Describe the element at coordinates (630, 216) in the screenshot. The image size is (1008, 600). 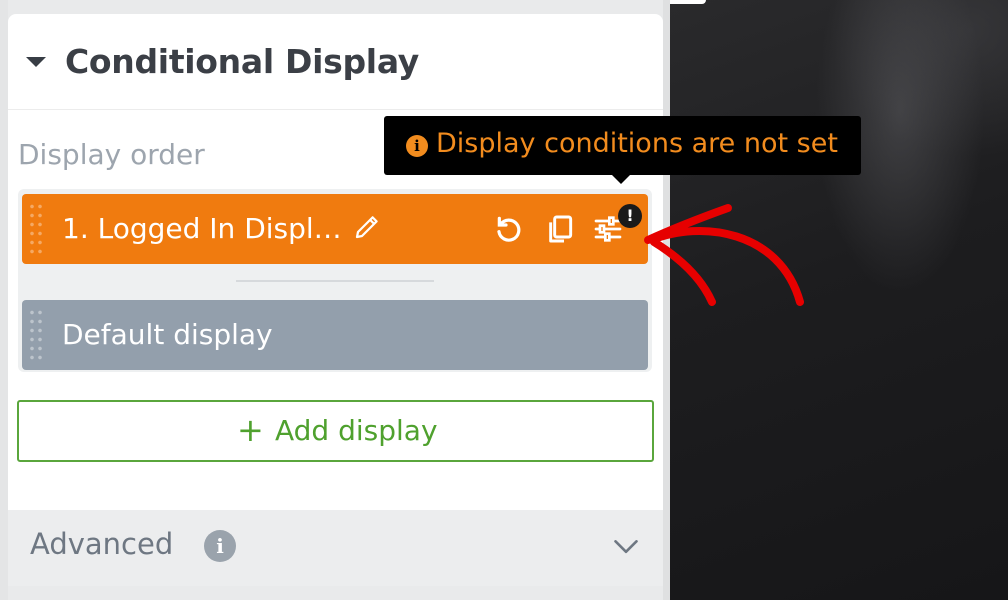
I see `exclamation-badge-icon: !` at that location.